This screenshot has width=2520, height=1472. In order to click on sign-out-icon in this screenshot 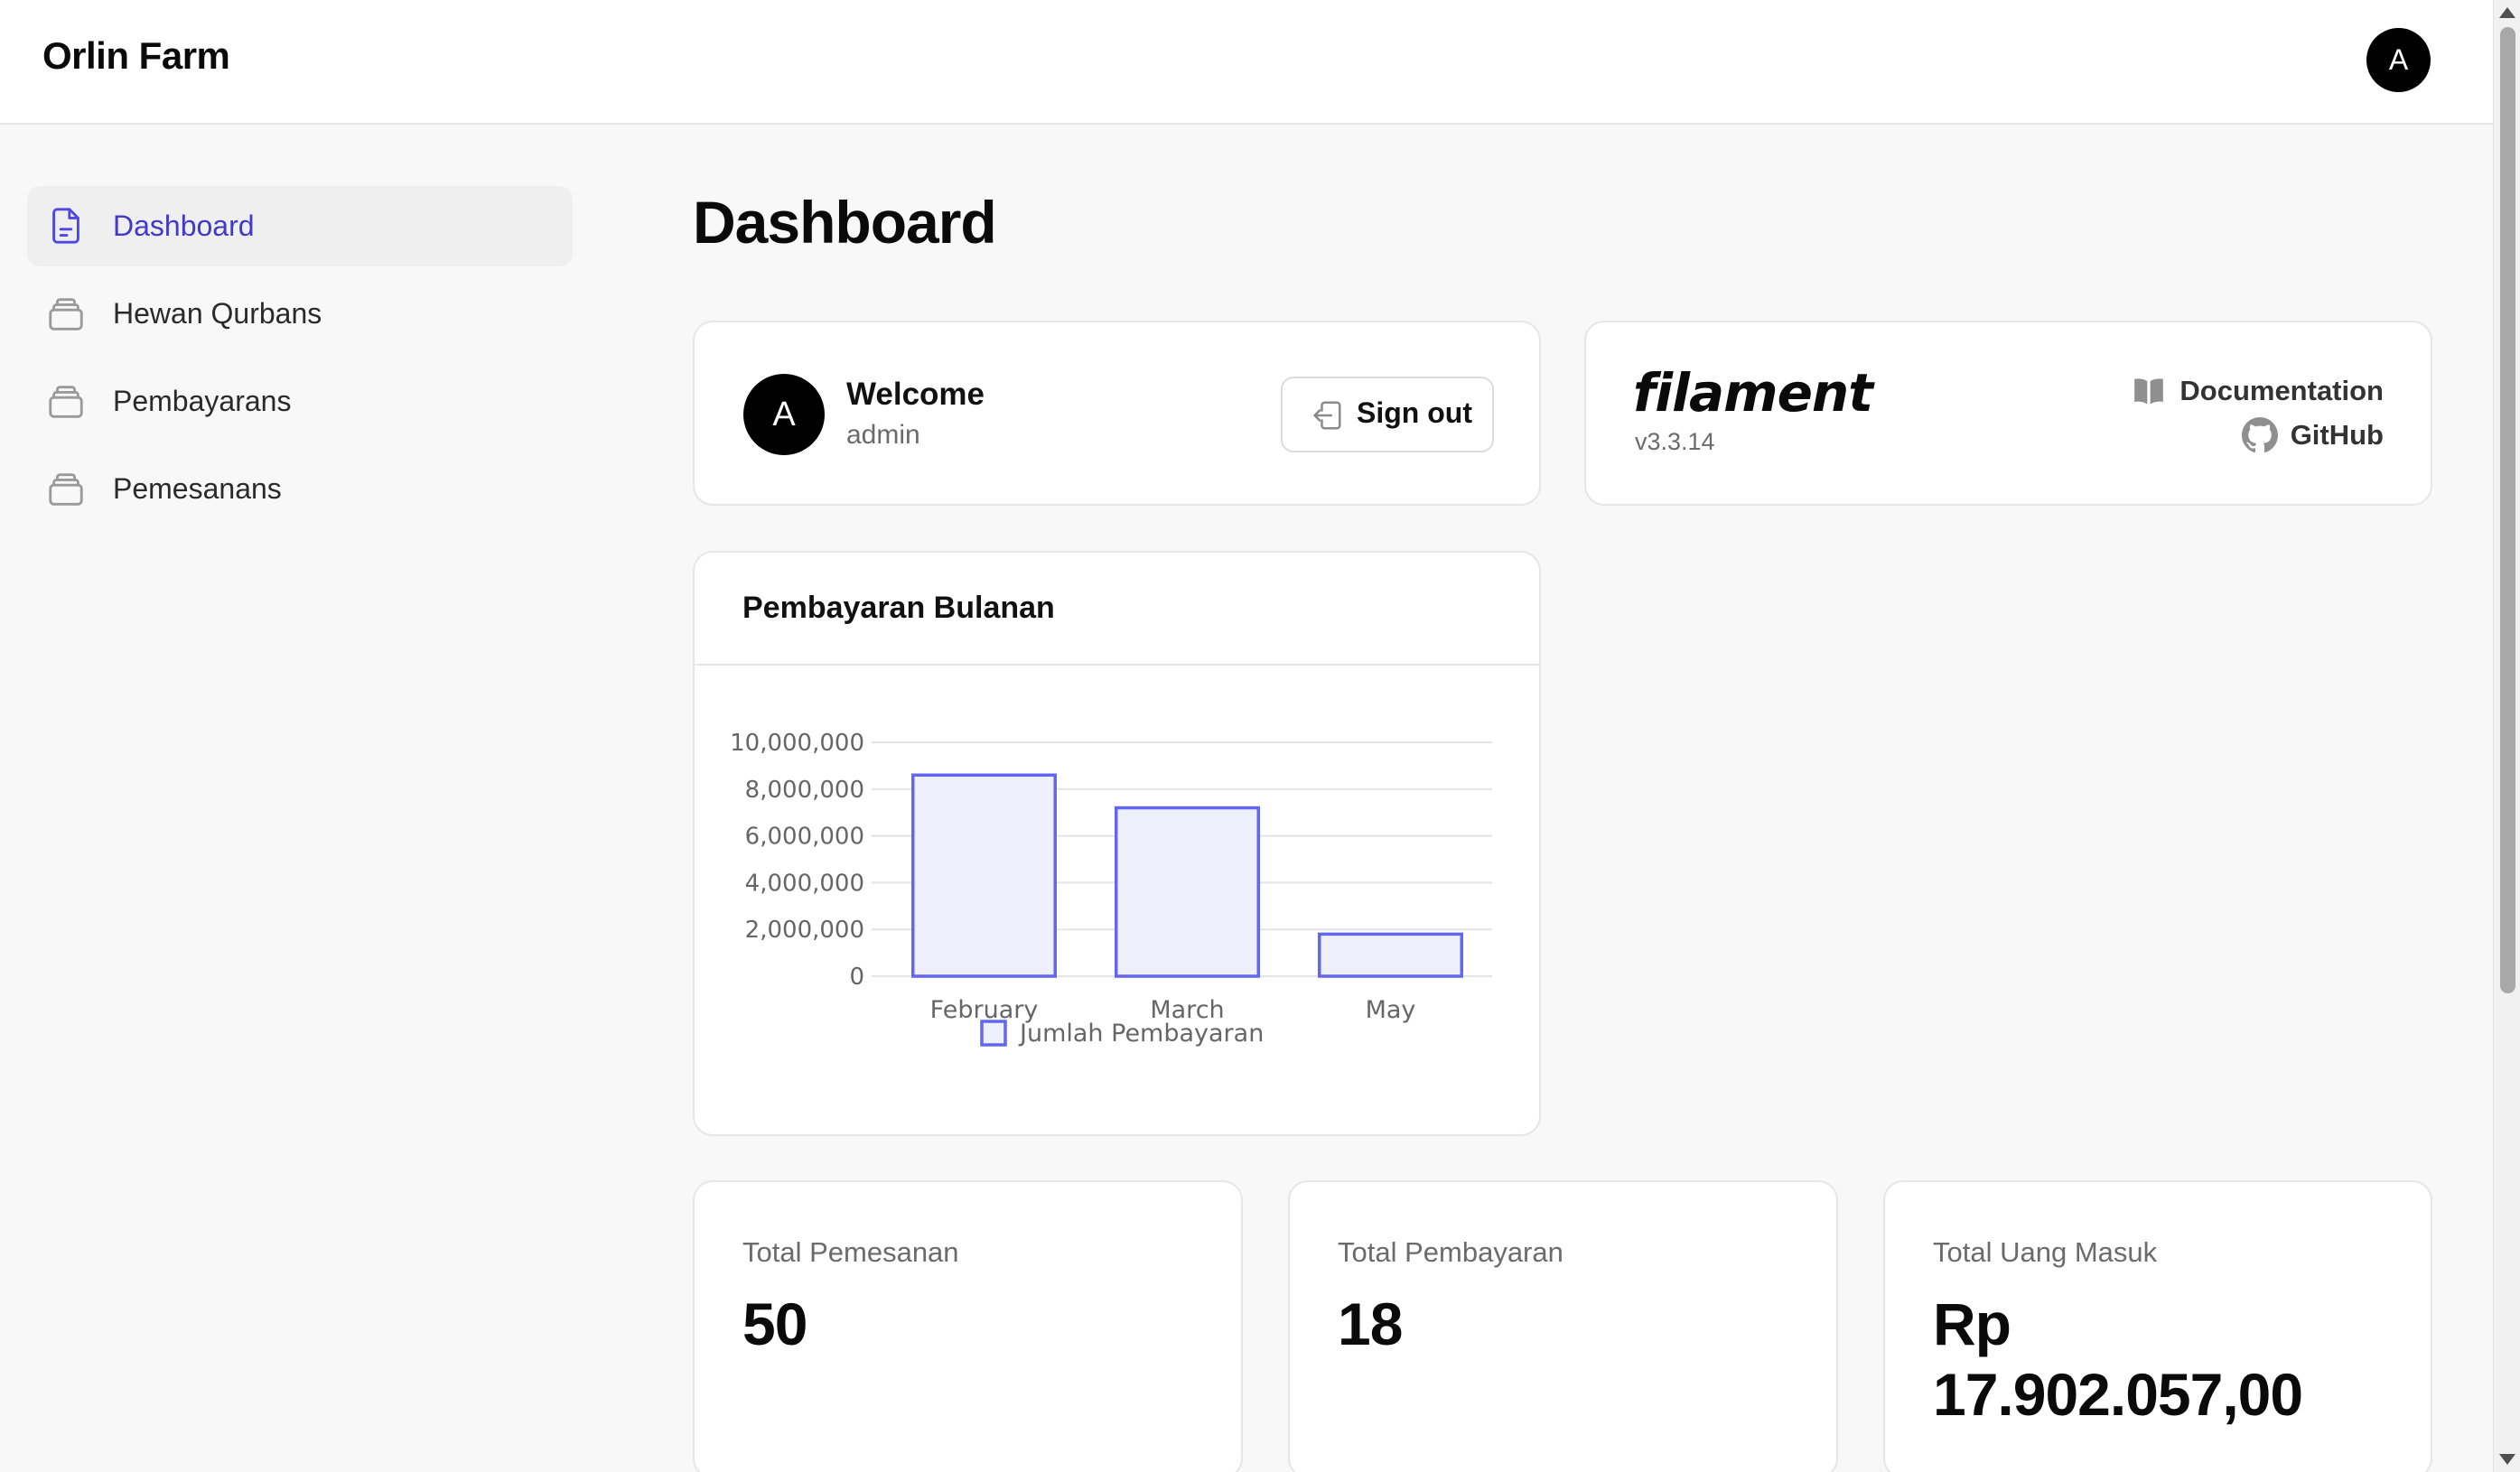, I will do `click(1327, 415)`.